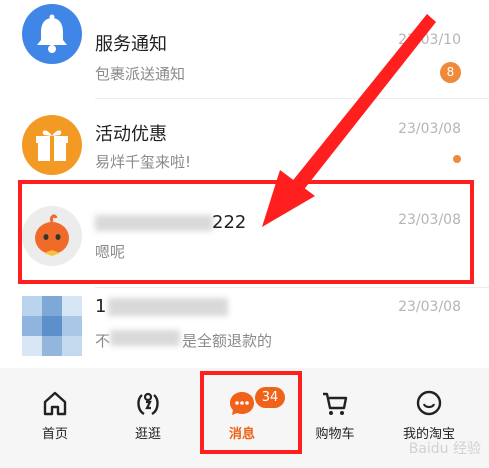 Image resolution: width=489 pixels, height=468 pixels. I want to click on tab-label: 首页, so click(54, 434).